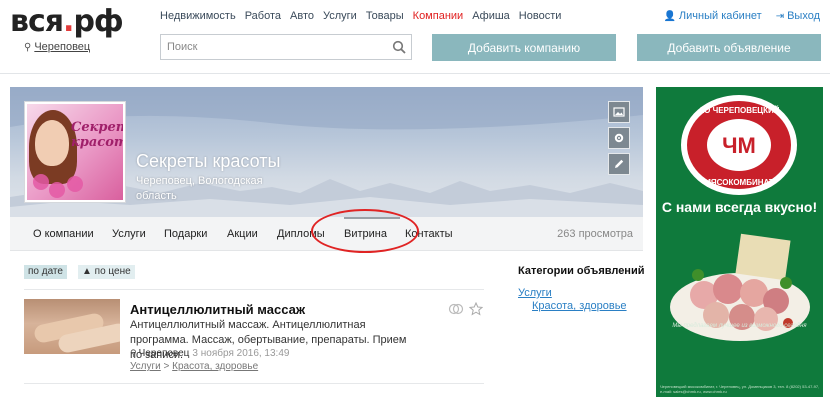 Image resolution: width=830 pixels, height=400 pixels. I want to click on city-label: Череповец, so click(62, 47).